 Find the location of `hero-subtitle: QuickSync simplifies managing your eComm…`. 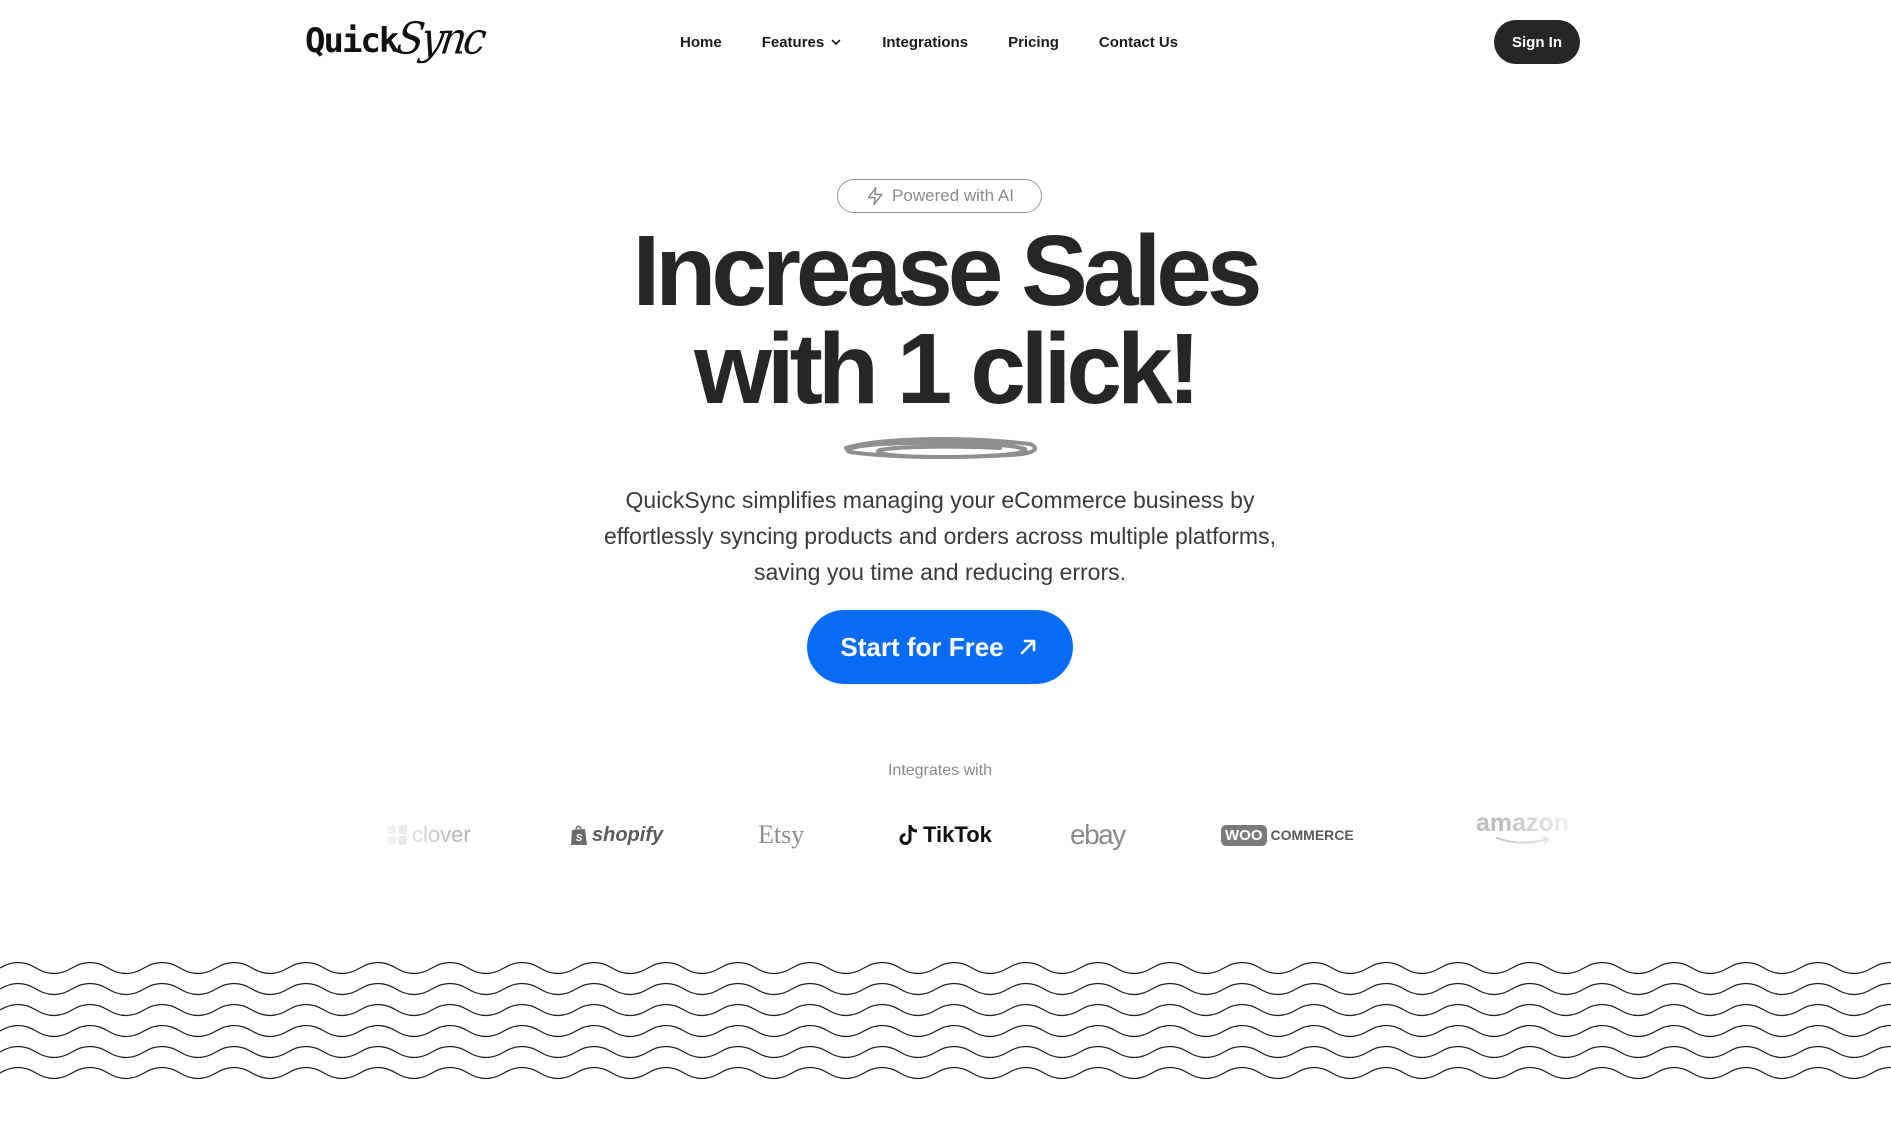

hero-subtitle: QuickSync simplifies managing your eComm… is located at coordinates (940, 536).